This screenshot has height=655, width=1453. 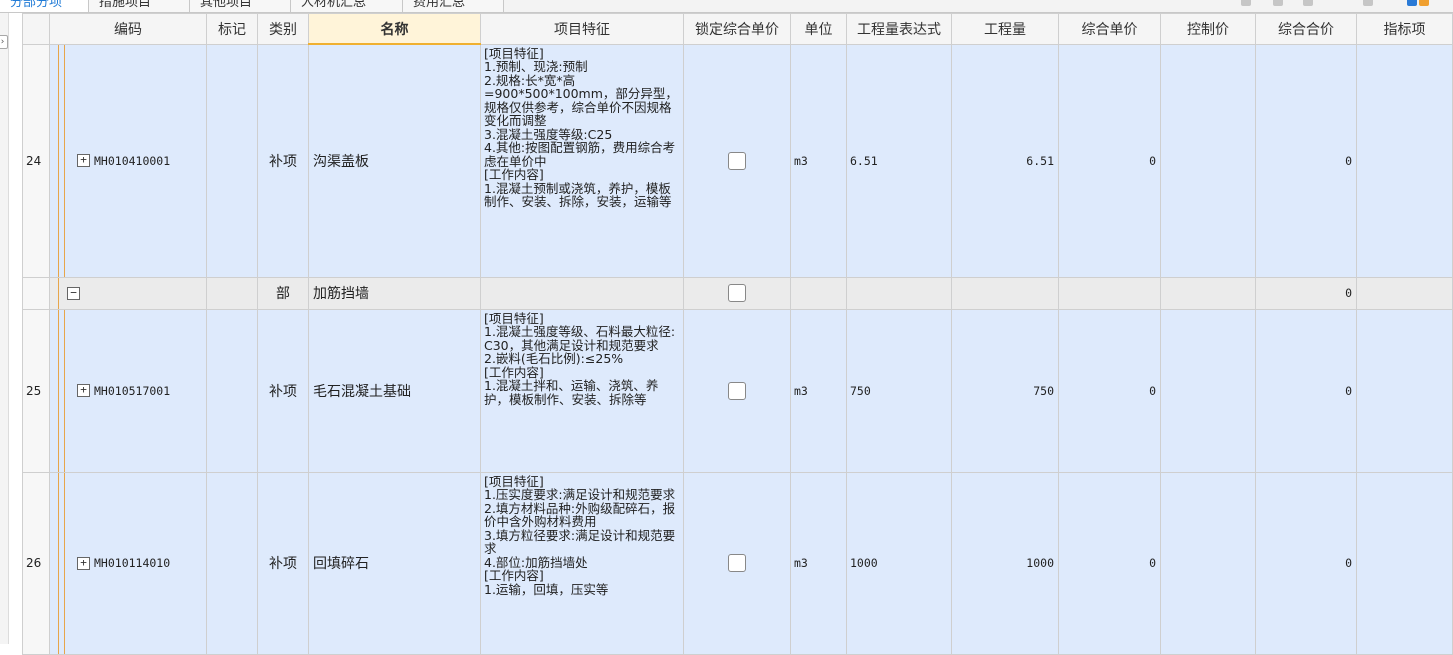 I want to click on tab-strip: 分部分项 措施项目 其他项目 人材机汇总 费用汇总, so click(x=726, y=6).